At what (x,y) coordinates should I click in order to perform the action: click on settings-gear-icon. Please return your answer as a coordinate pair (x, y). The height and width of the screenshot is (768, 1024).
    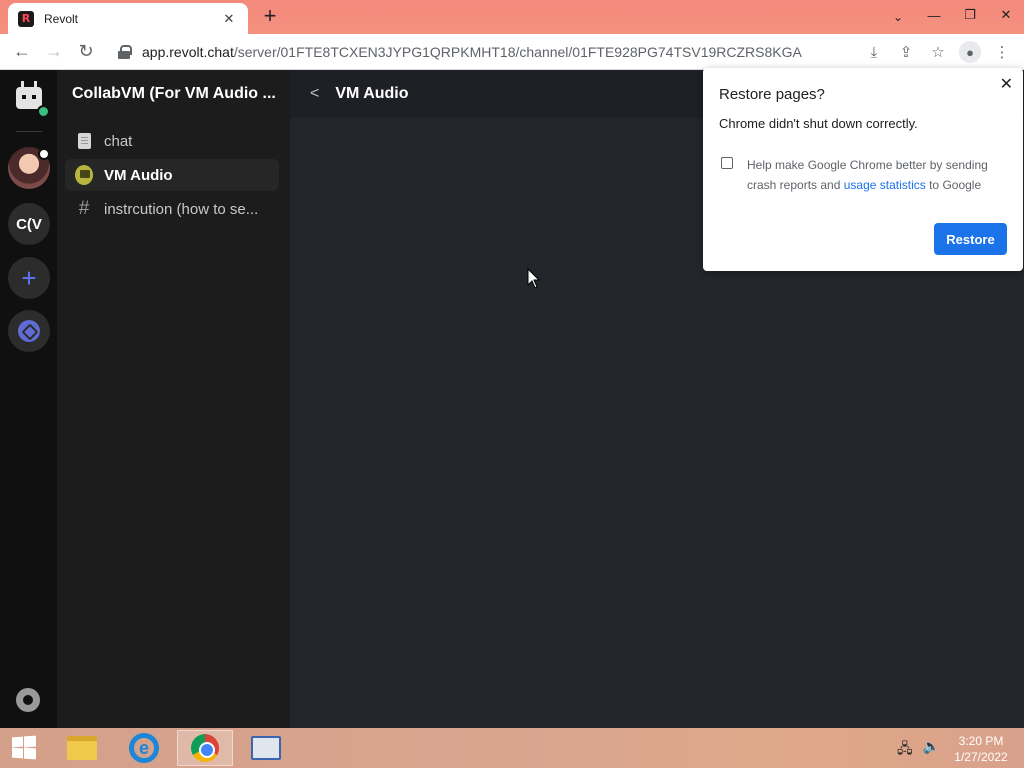
    Looking at the image, I should click on (28, 700).